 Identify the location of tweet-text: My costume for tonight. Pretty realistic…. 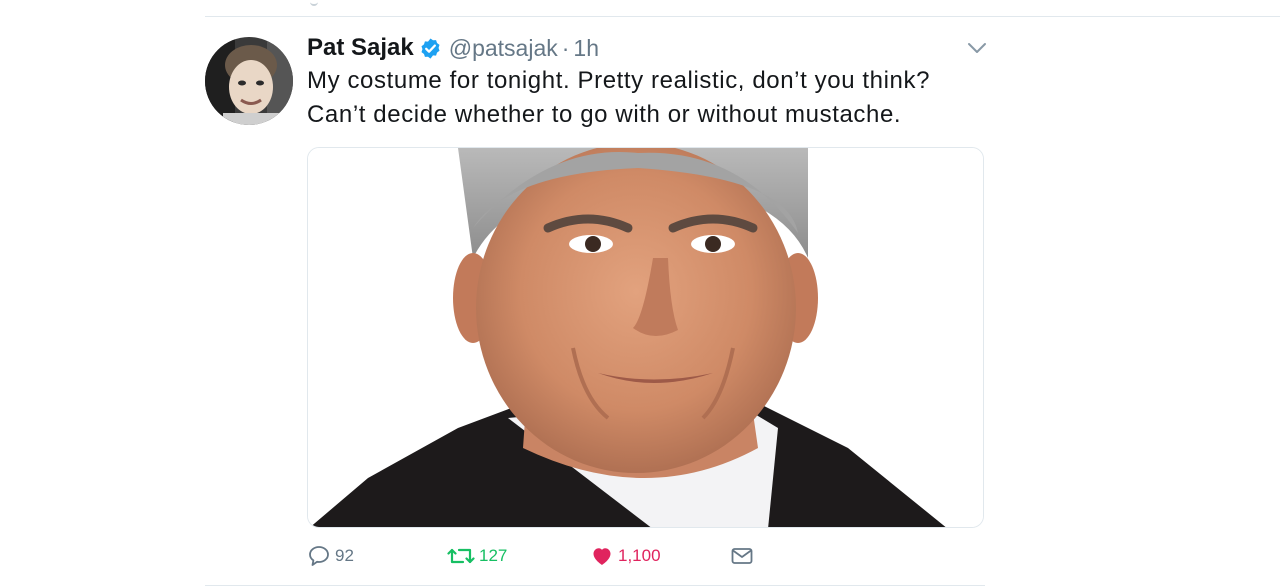
(657, 98).